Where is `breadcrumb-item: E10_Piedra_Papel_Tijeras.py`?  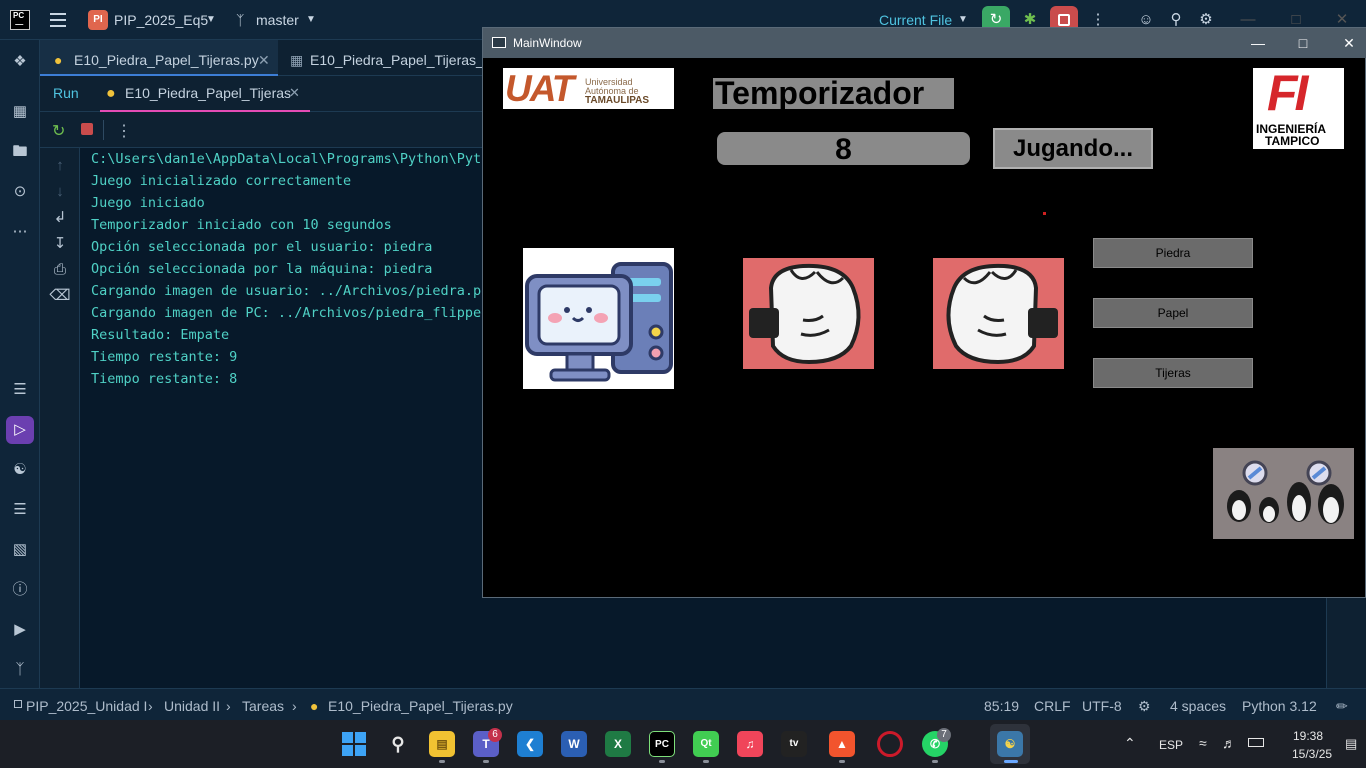
breadcrumb-item: E10_Piedra_Papel_Tijeras.py is located at coordinates (420, 706).